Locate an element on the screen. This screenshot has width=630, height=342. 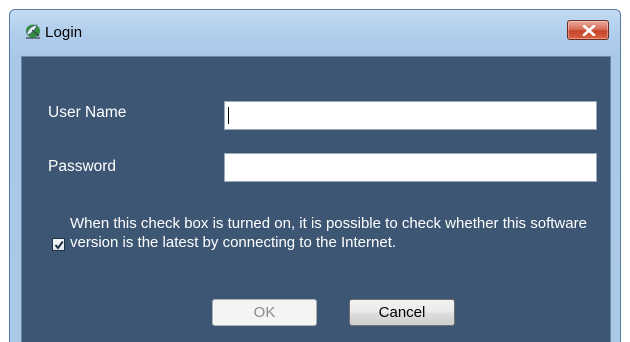
password-field is located at coordinates (410, 167).